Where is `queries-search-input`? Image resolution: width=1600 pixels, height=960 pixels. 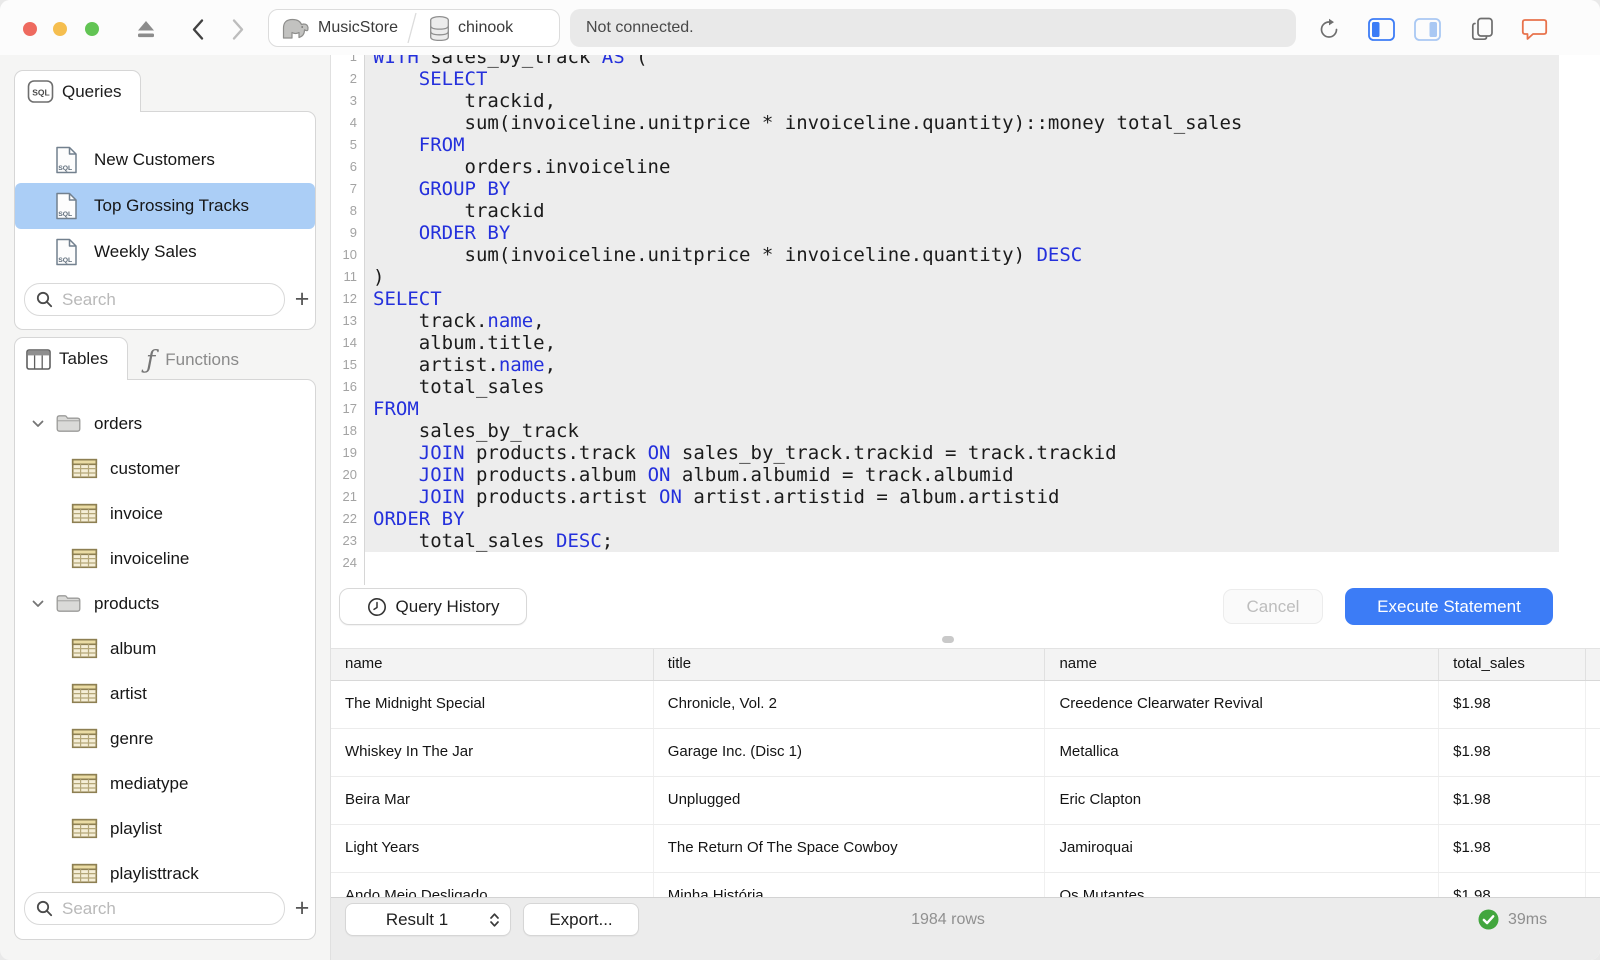
queries-search-input is located at coordinates (162, 299).